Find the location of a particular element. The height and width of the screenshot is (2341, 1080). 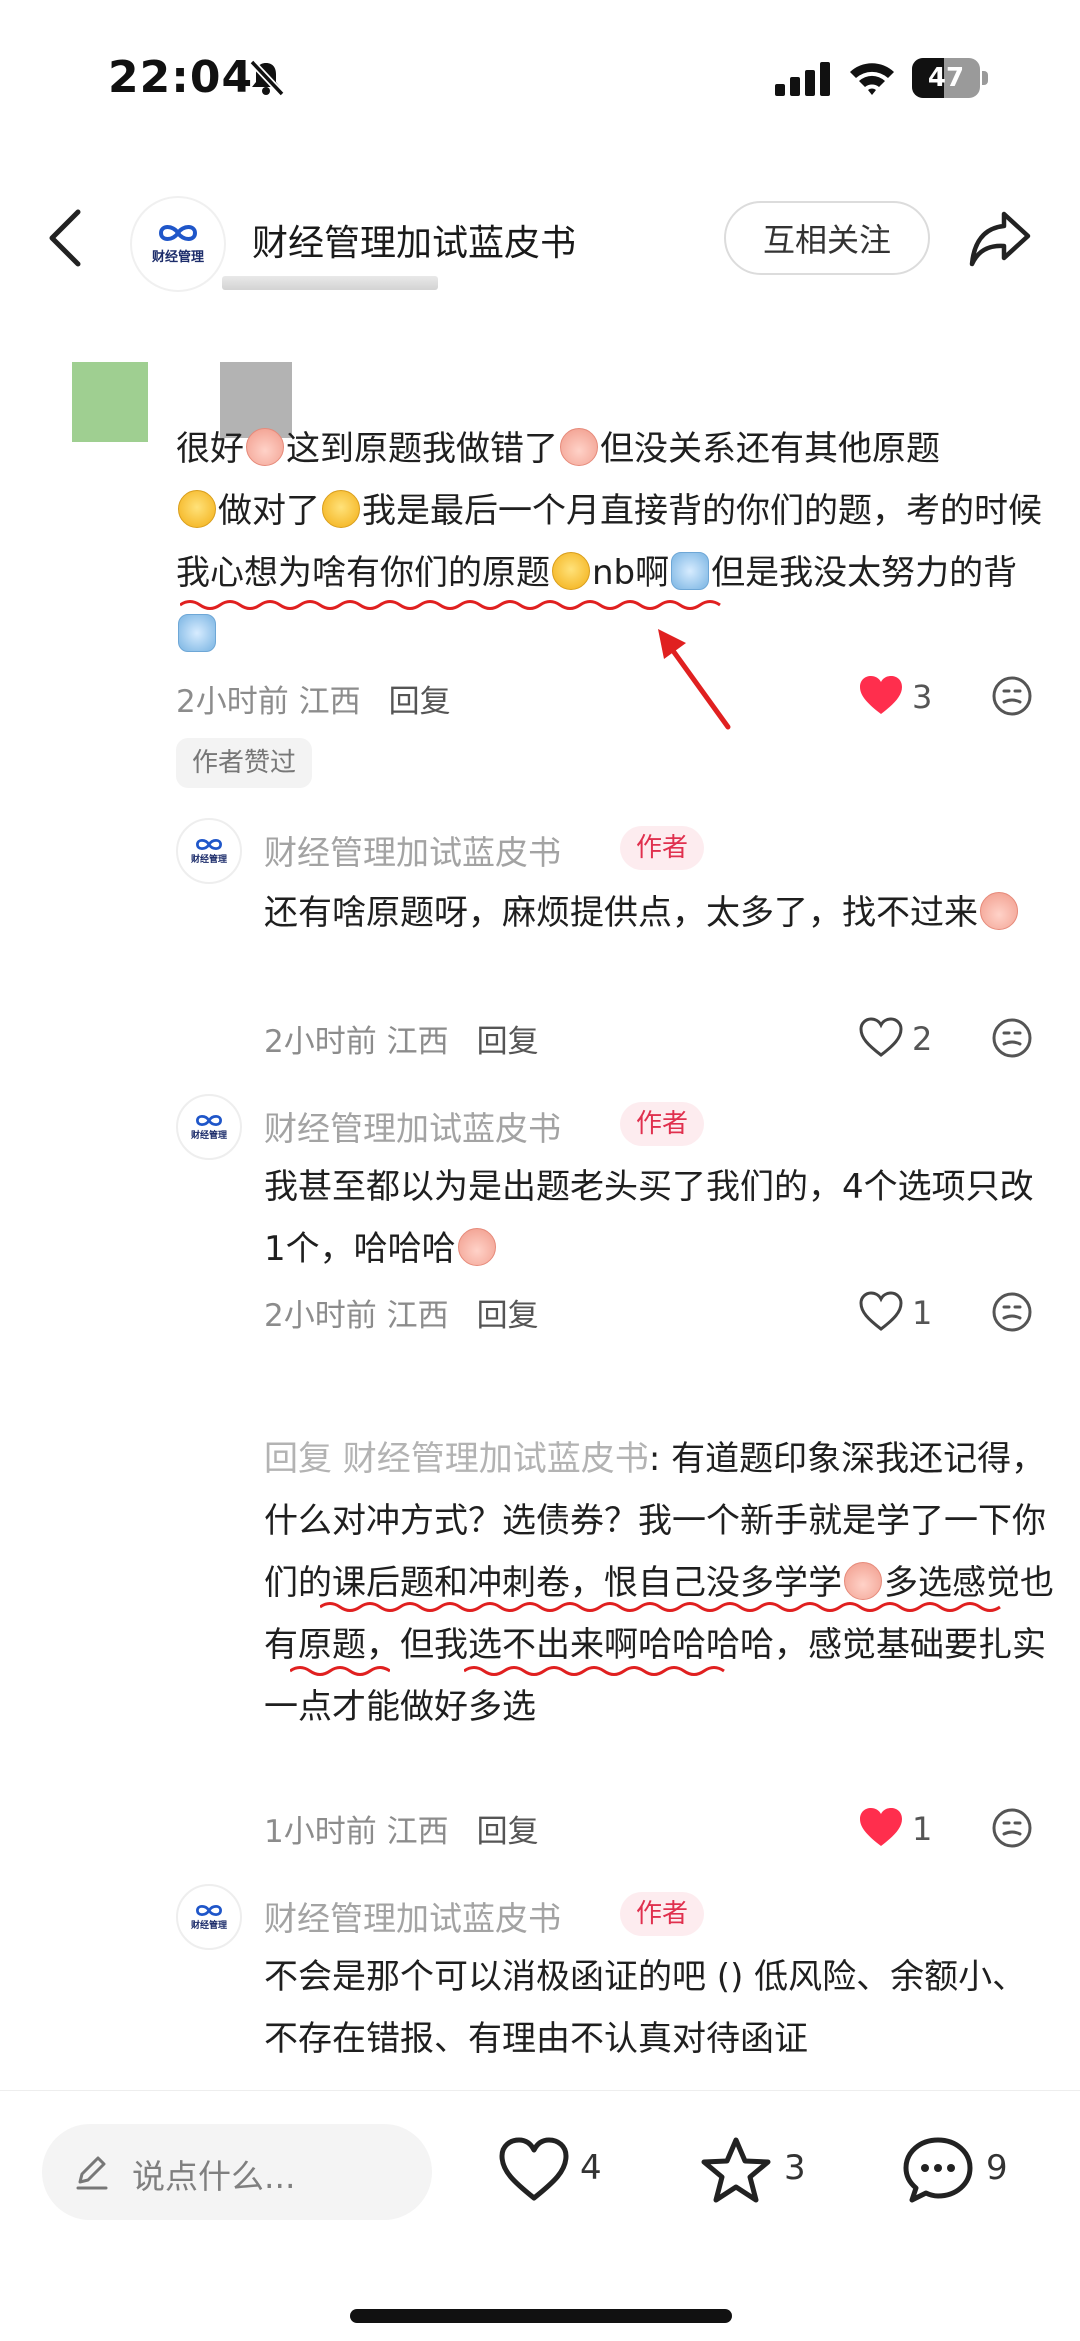

commenter-avatar-redacted is located at coordinates (110, 402).